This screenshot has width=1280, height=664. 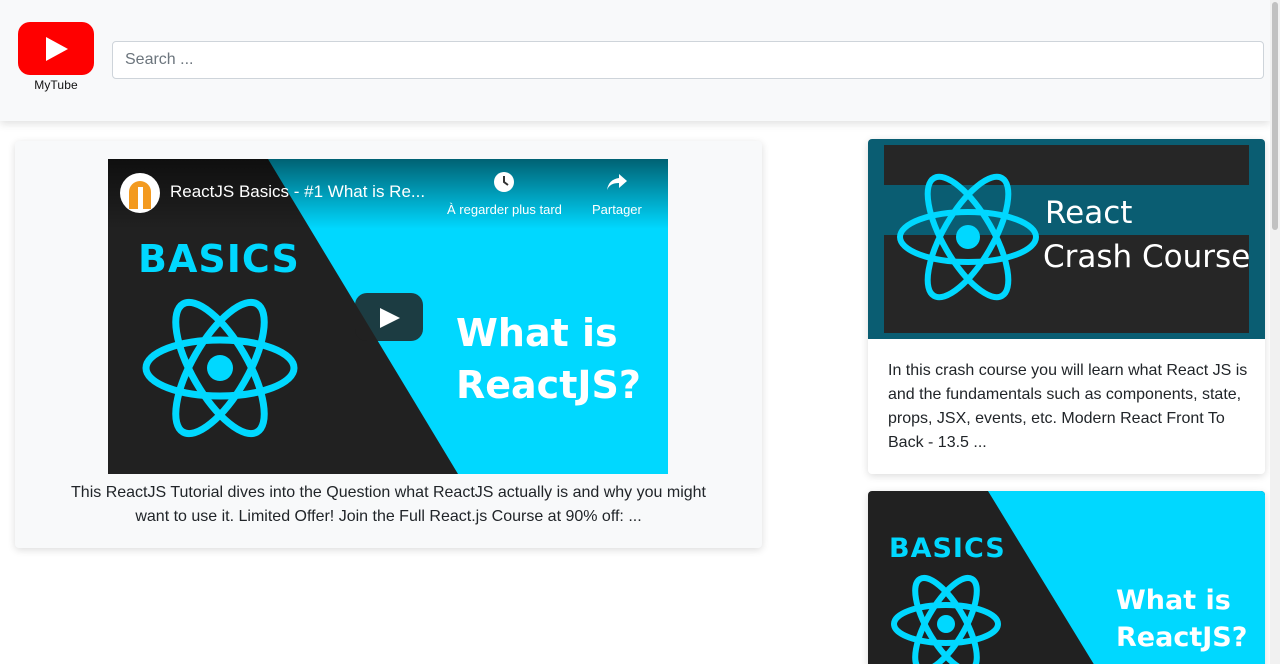 I want to click on play-icon, so click(x=390, y=318).